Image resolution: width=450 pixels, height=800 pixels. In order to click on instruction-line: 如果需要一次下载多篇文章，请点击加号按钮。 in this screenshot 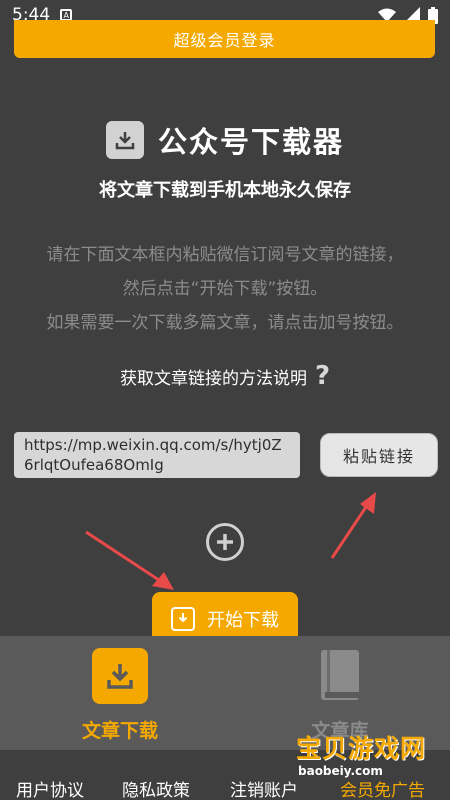, I will do `click(225, 323)`.